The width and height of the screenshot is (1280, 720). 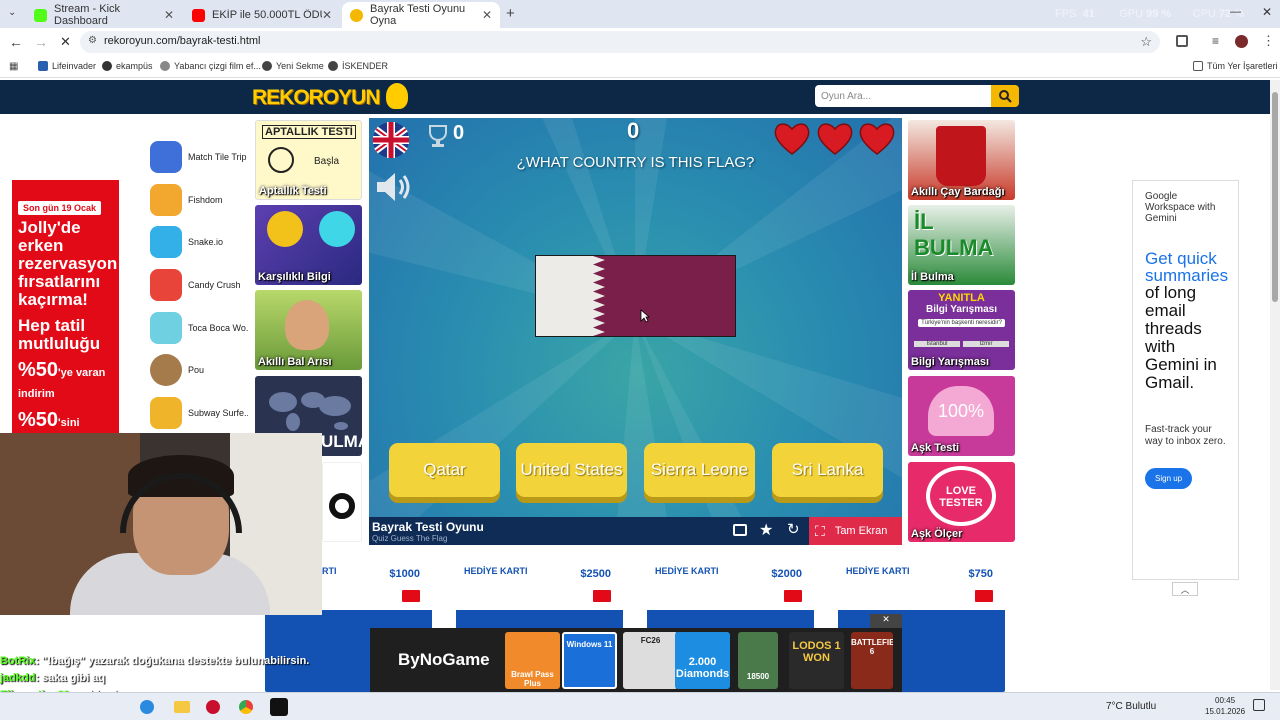 I want to click on favorite-star-icon: ★, so click(x=766, y=530).